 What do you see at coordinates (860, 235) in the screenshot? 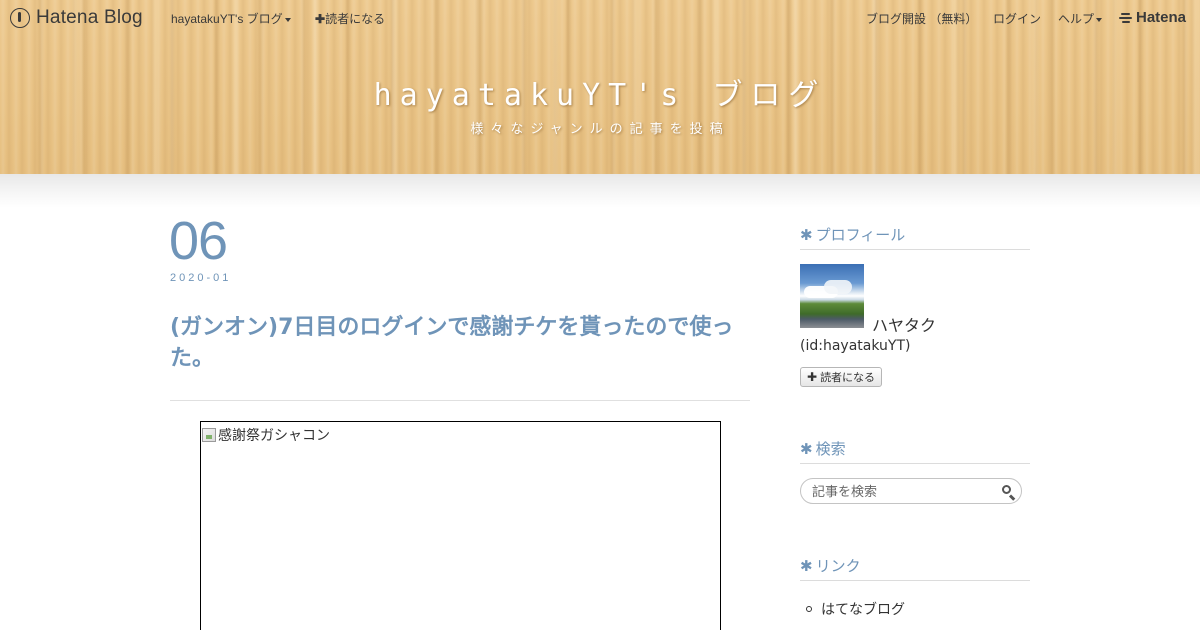
I see `profile-heading-label: プロフィール` at bounding box center [860, 235].